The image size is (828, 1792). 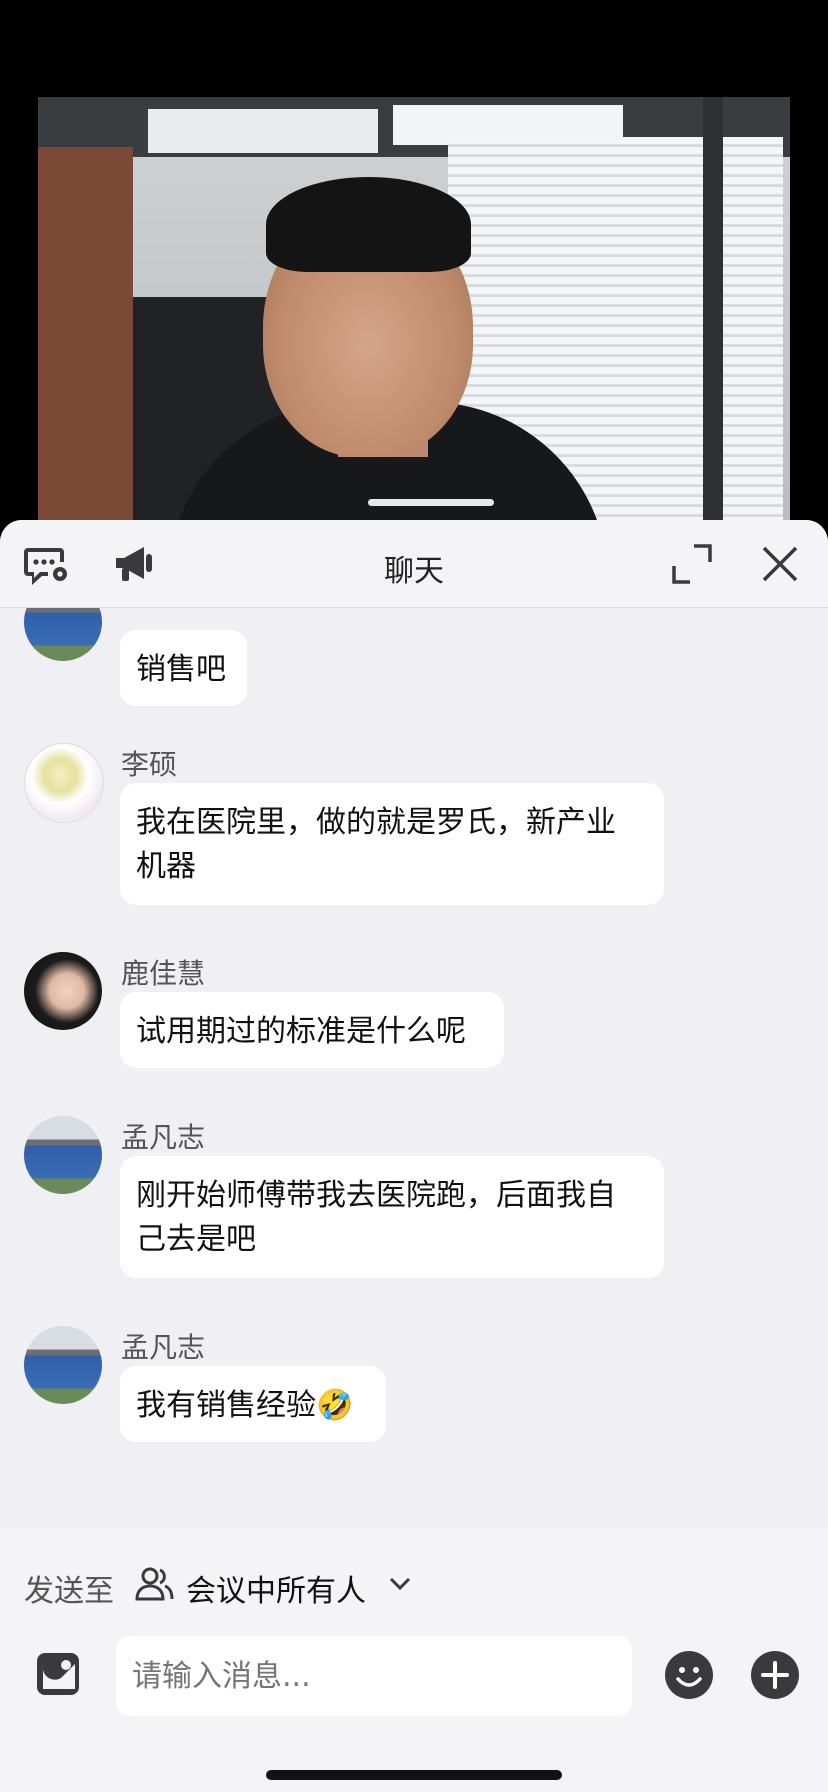 What do you see at coordinates (58, 1674) in the screenshot?
I see `image-icon` at bounding box center [58, 1674].